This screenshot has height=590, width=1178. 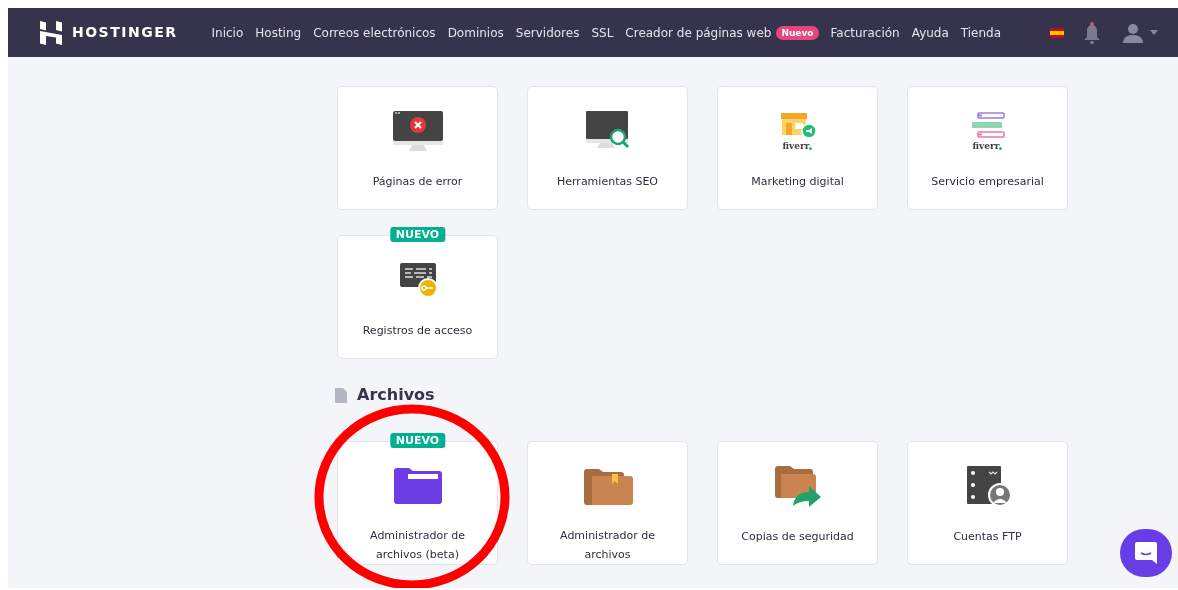 I want to click on card-label: Administrador de archivos (beta), so click(x=417, y=545).